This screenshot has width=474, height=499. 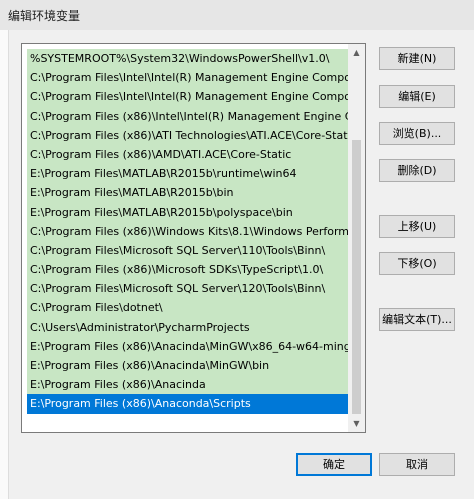 I want to click on delete-button: 删除(D), so click(x=417, y=170).